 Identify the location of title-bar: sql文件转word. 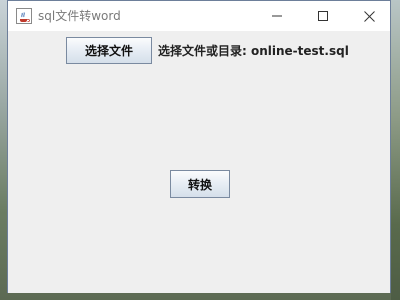
(199, 16).